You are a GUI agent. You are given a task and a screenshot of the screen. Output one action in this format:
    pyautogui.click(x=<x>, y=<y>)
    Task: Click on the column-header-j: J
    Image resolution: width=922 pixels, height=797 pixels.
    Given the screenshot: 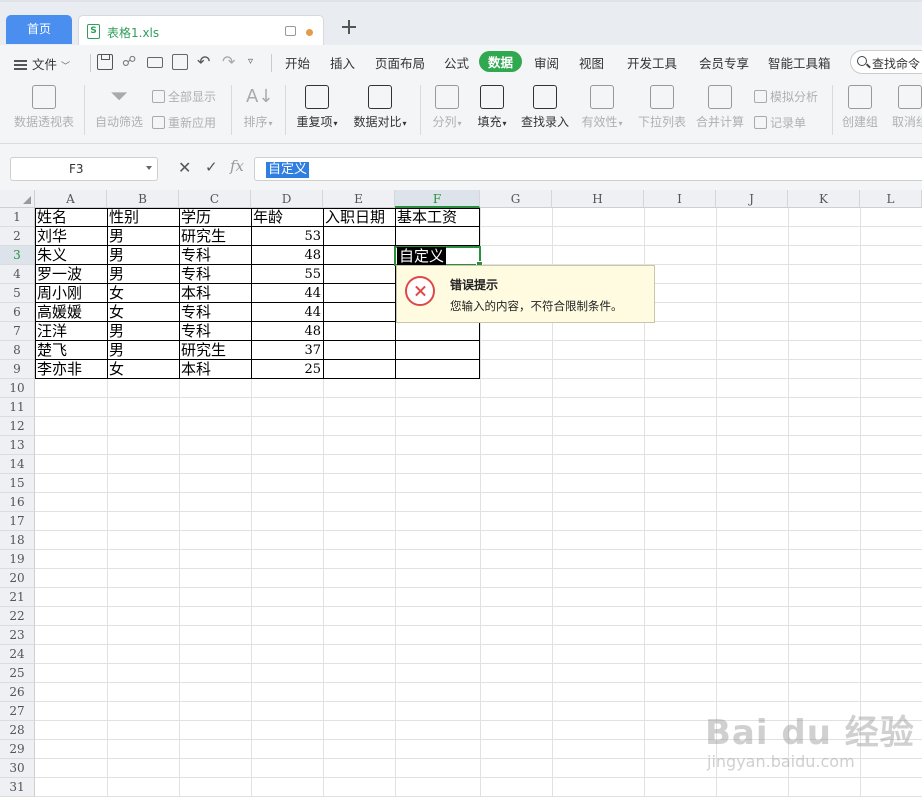 What is the action you would take?
    pyautogui.click(x=752, y=199)
    